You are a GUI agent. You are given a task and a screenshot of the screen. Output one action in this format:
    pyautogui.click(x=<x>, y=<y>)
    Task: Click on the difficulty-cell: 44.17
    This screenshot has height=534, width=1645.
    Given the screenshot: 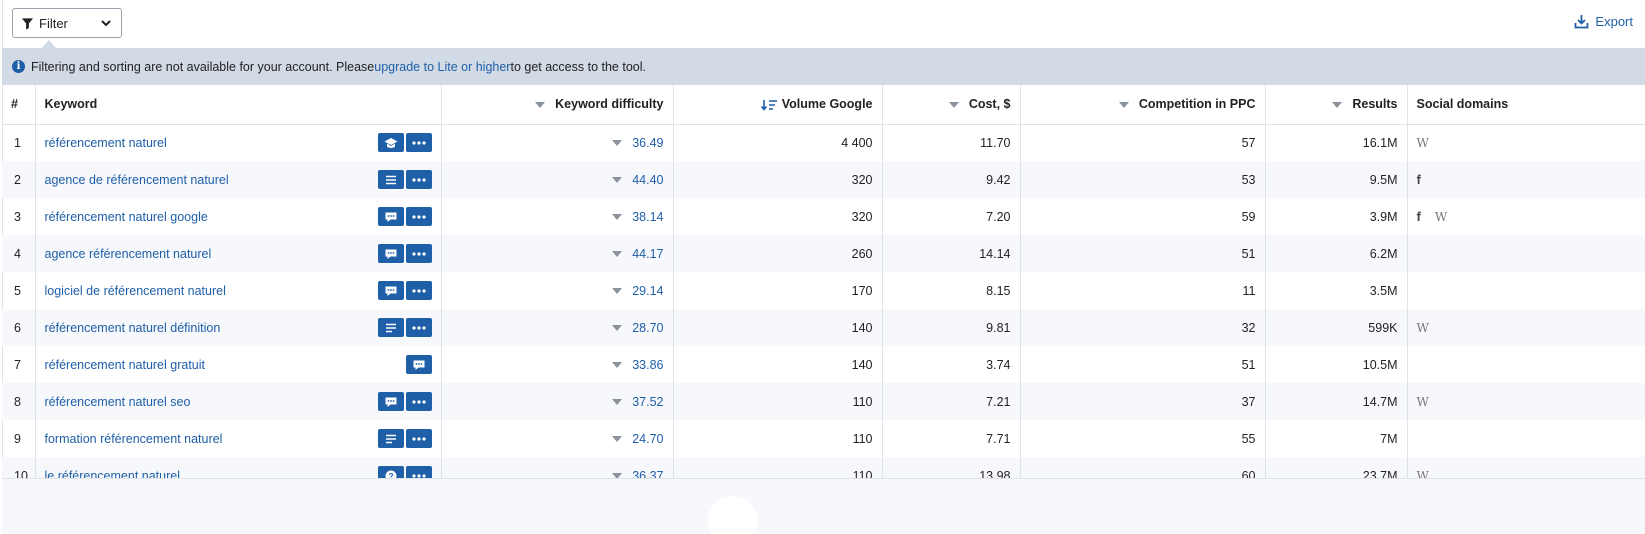 What is the action you would take?
    pyautogui.click(x=557, y=253)
    